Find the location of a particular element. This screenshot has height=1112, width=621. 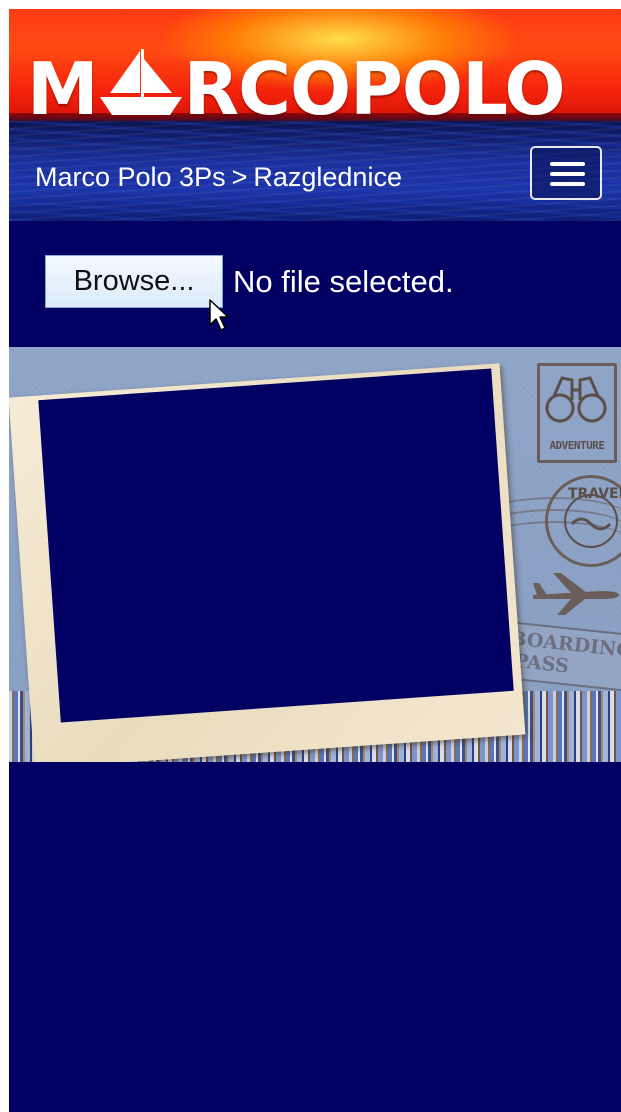

file-status-text: No file selected. is located at coordinates (343, 281).